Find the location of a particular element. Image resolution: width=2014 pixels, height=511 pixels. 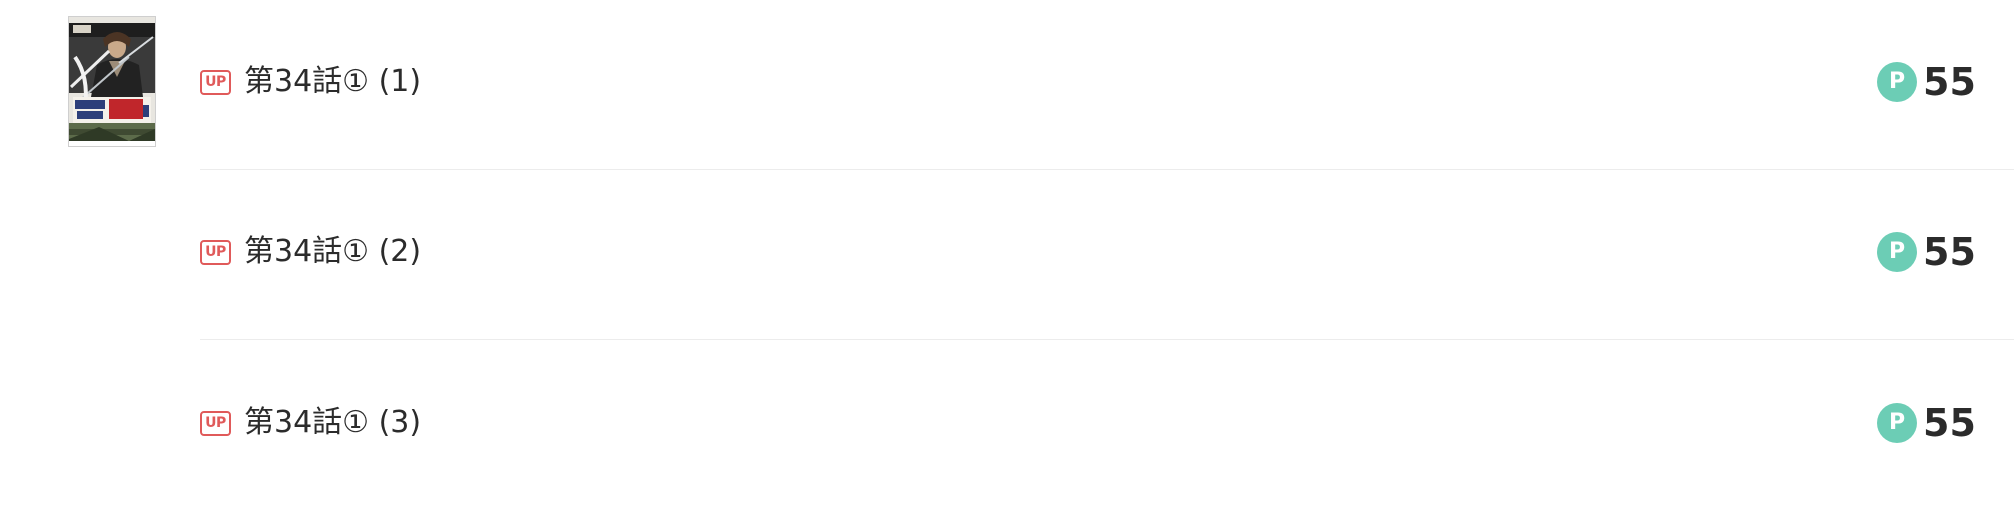

episode-title: 第34話① (2) is located at coordinates (332, 252).